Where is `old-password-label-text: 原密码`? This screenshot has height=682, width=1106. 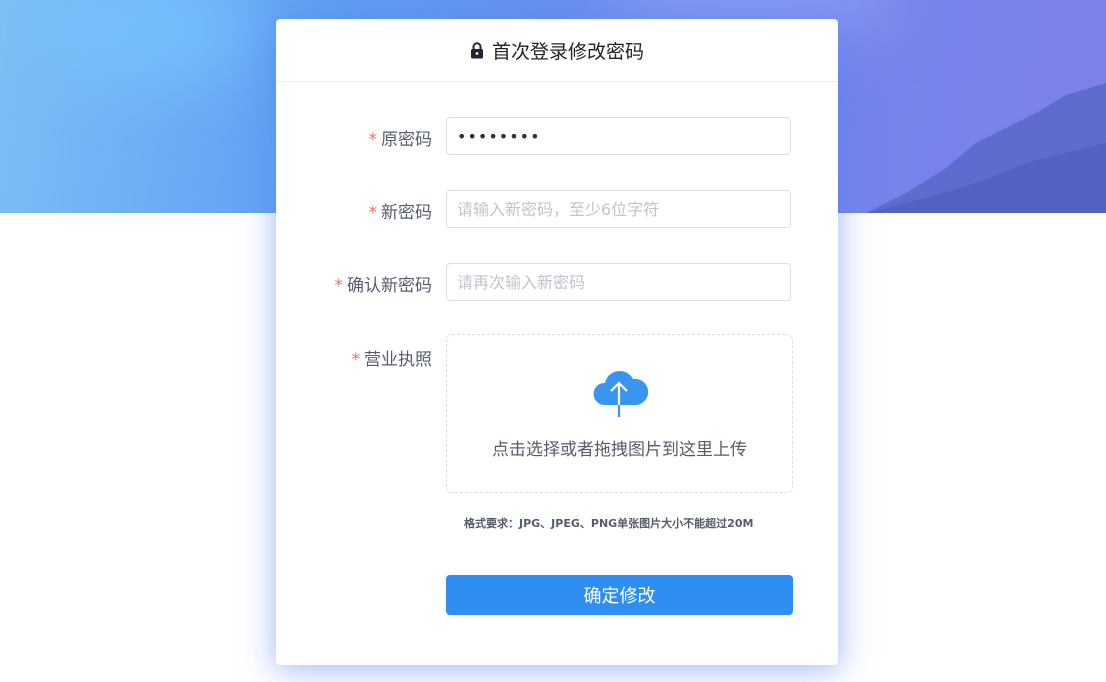 old-password-label-text: 原密码 is located at coordinates (406, 140).